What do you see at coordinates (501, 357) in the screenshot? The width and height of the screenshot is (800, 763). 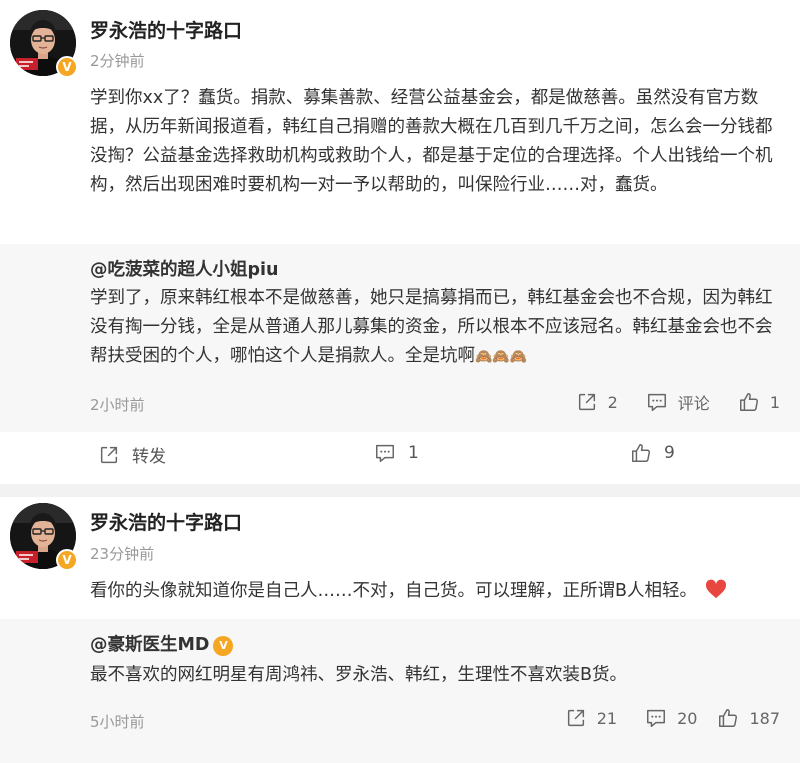 I see `monkey-emoji-icon: 🙈🙈🙈` at bounding box center [501, 357].